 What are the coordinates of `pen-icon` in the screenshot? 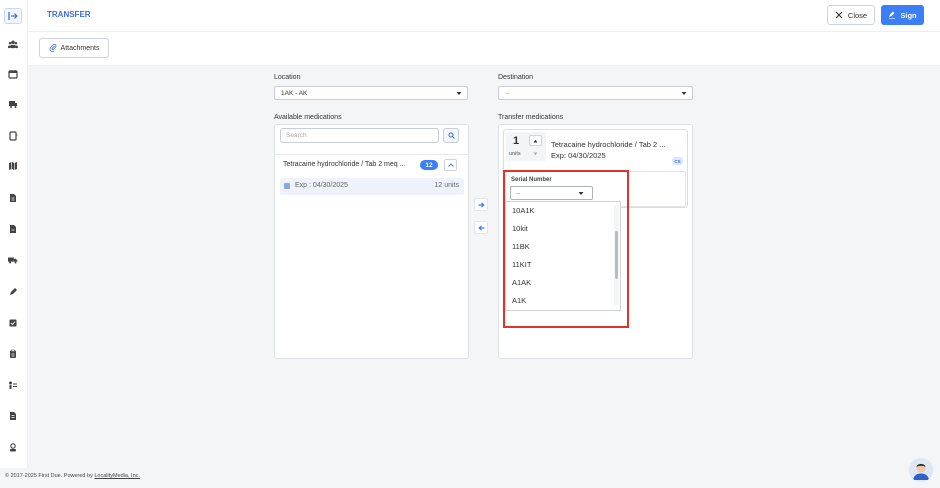 It's located at (13, 292).